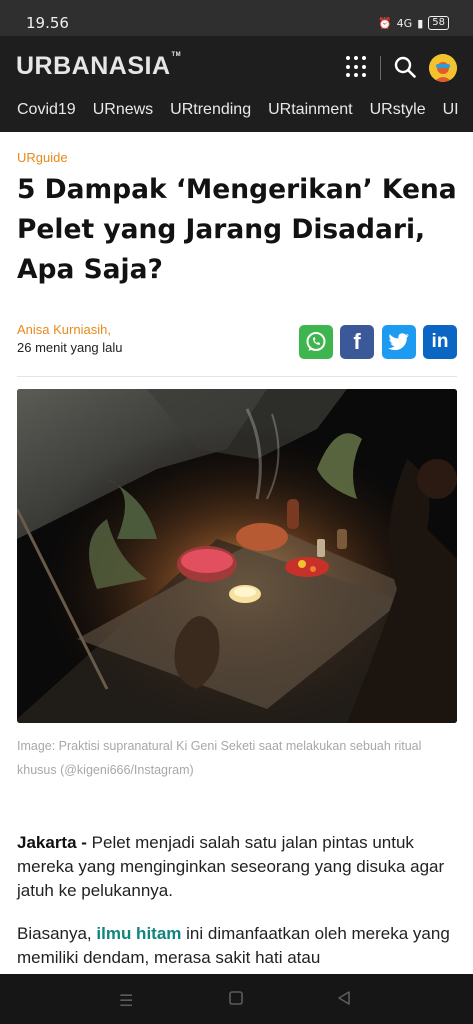 This screenshot has width=473, height=1024. I want to click on meta-divider, so click(237, 376).